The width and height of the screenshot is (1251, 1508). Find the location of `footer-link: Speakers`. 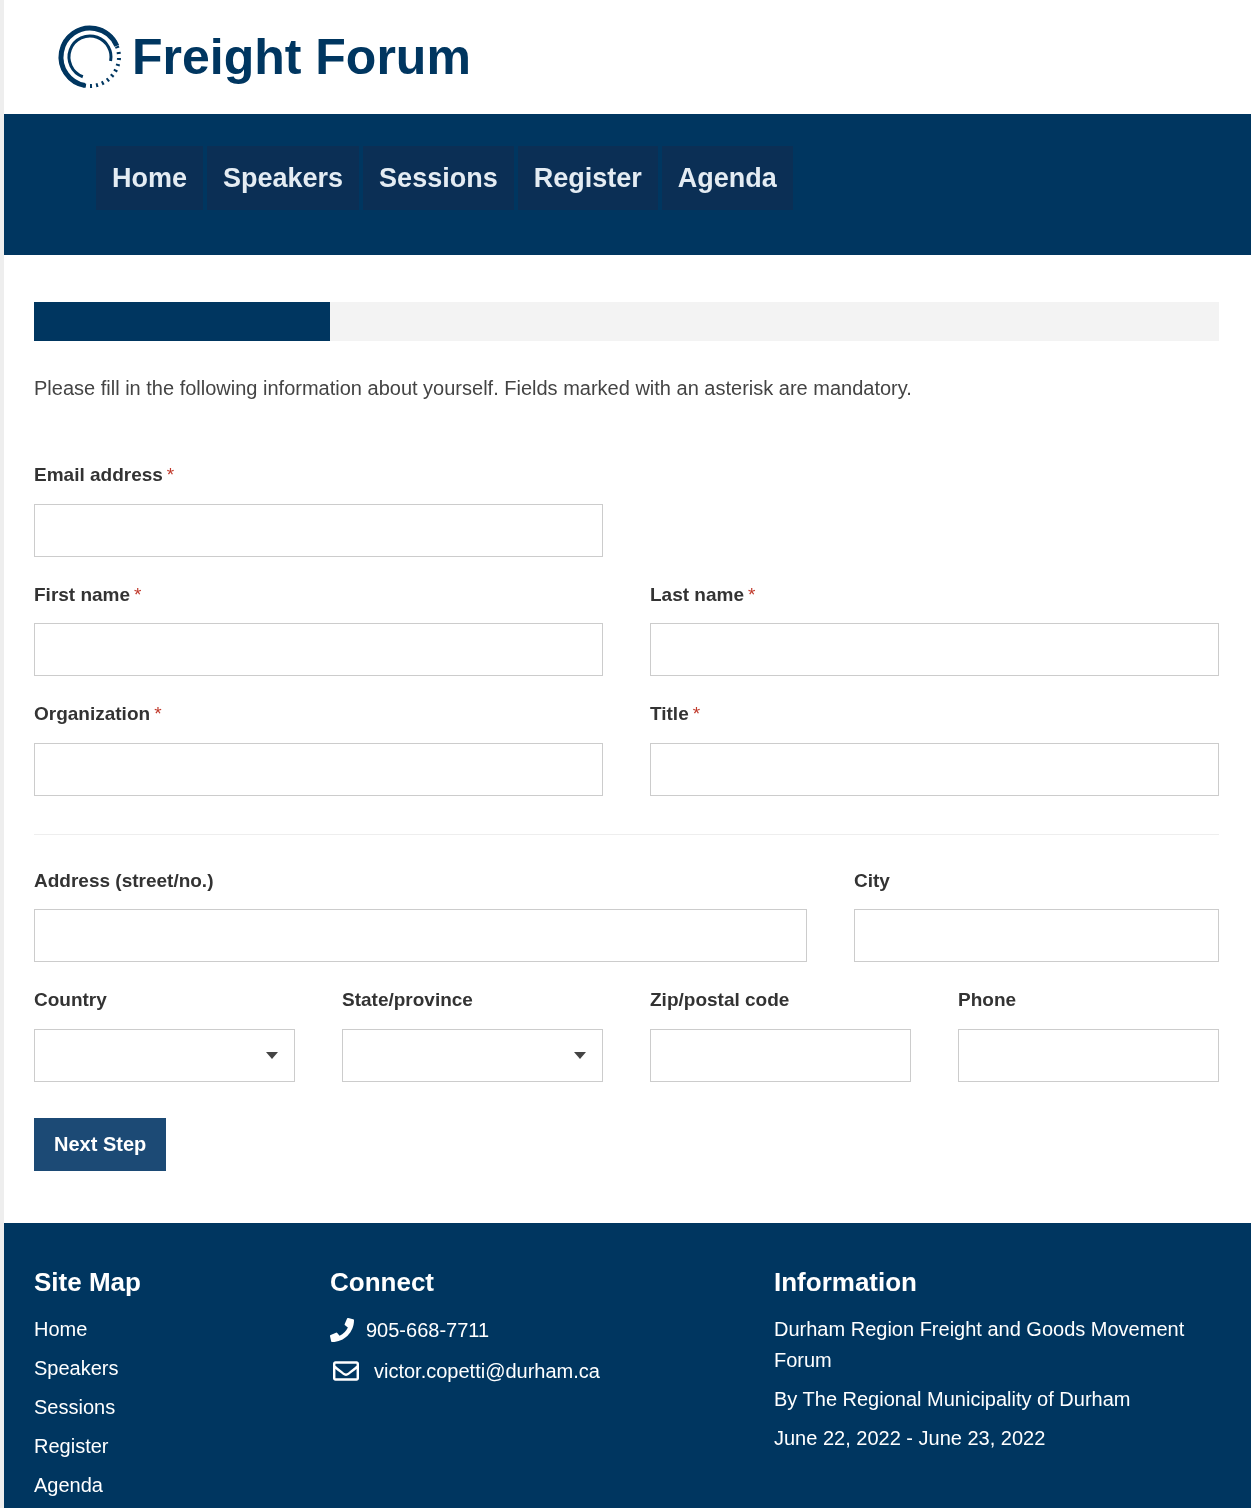

footer-link: Speakers is located at coordinates (182, 1368).